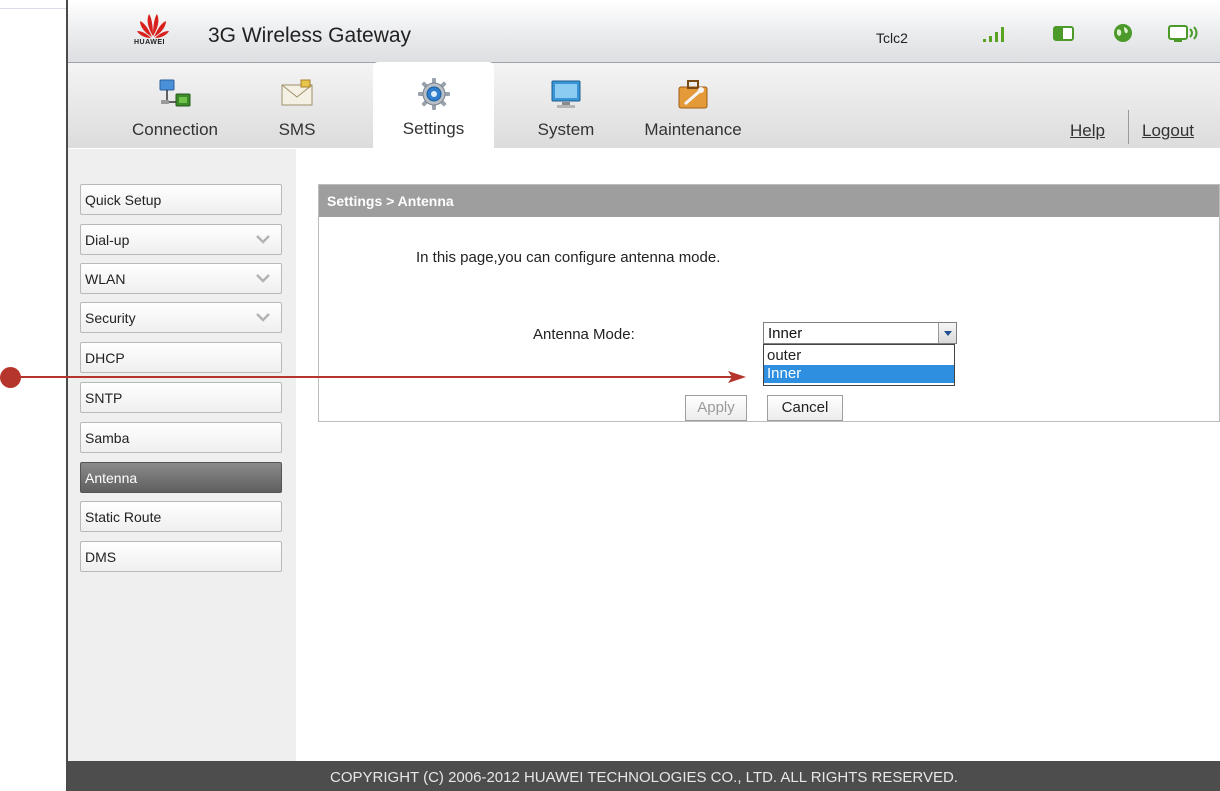  What do you see at coordinates (383, 377) in the screenshot?
I see `annotation-arrow` at bounding box center [383, 377].